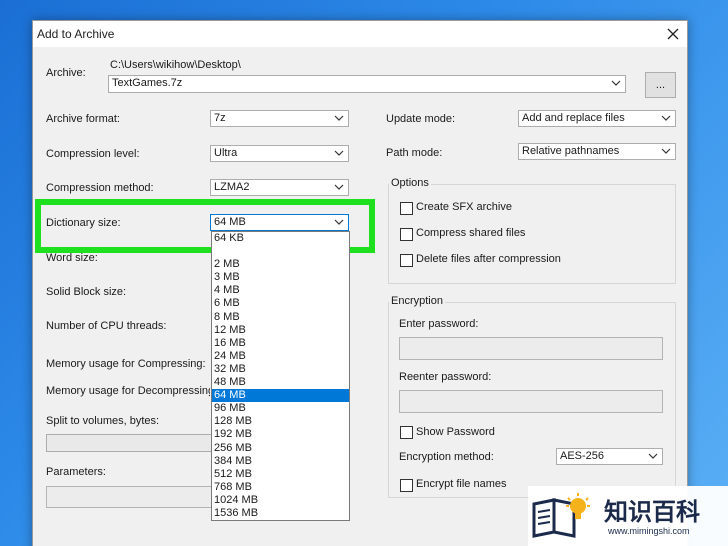  Describe the element at coordinates (86, 292) in the screenshot. I see `solid-block-size-label: Solid Block size:` at that location.